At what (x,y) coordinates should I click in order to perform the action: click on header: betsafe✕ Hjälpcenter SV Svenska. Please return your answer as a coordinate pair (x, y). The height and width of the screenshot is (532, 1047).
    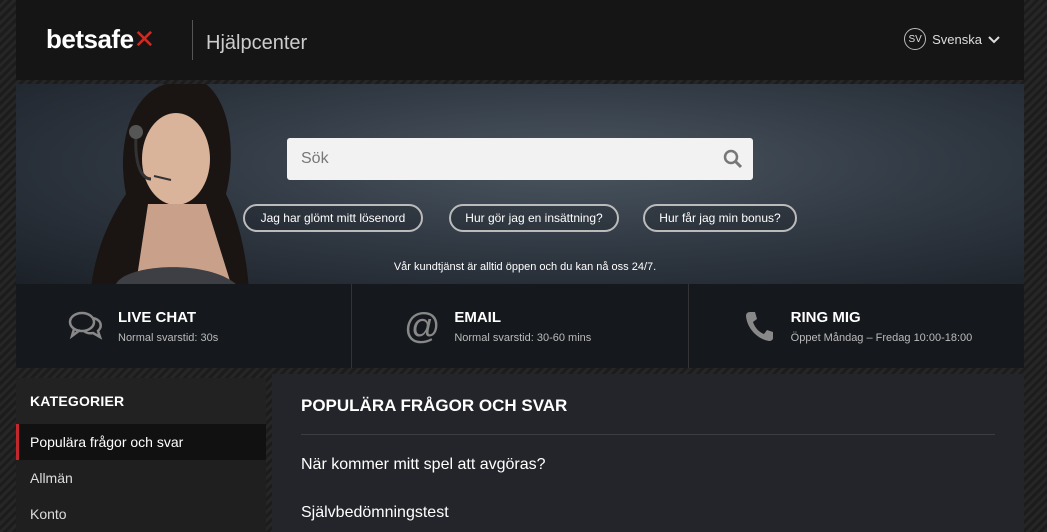
    Looking at the image, I should click on (520, 40).